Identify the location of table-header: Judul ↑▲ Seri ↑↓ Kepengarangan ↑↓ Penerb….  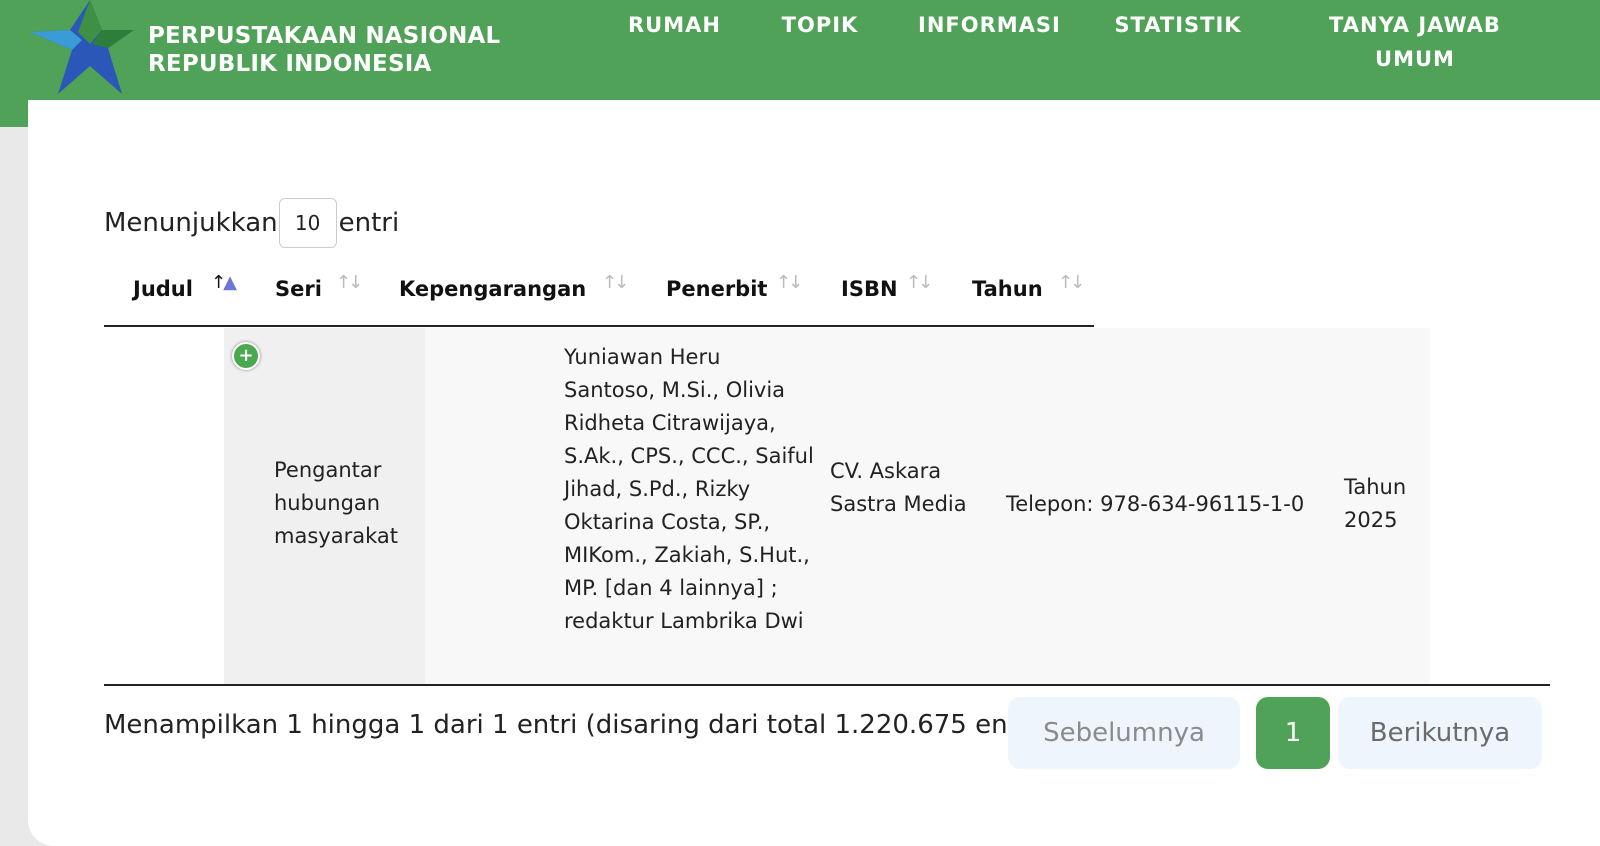
(599, 299).